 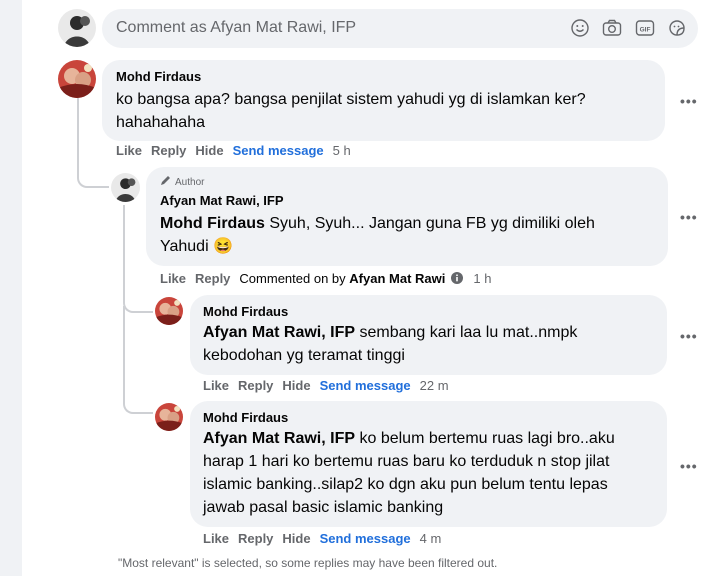 What do you see at coordinates (292, 278) in the screenshot?
I see `commented-prefix: Commented on by` at bounding box center [292, 278].